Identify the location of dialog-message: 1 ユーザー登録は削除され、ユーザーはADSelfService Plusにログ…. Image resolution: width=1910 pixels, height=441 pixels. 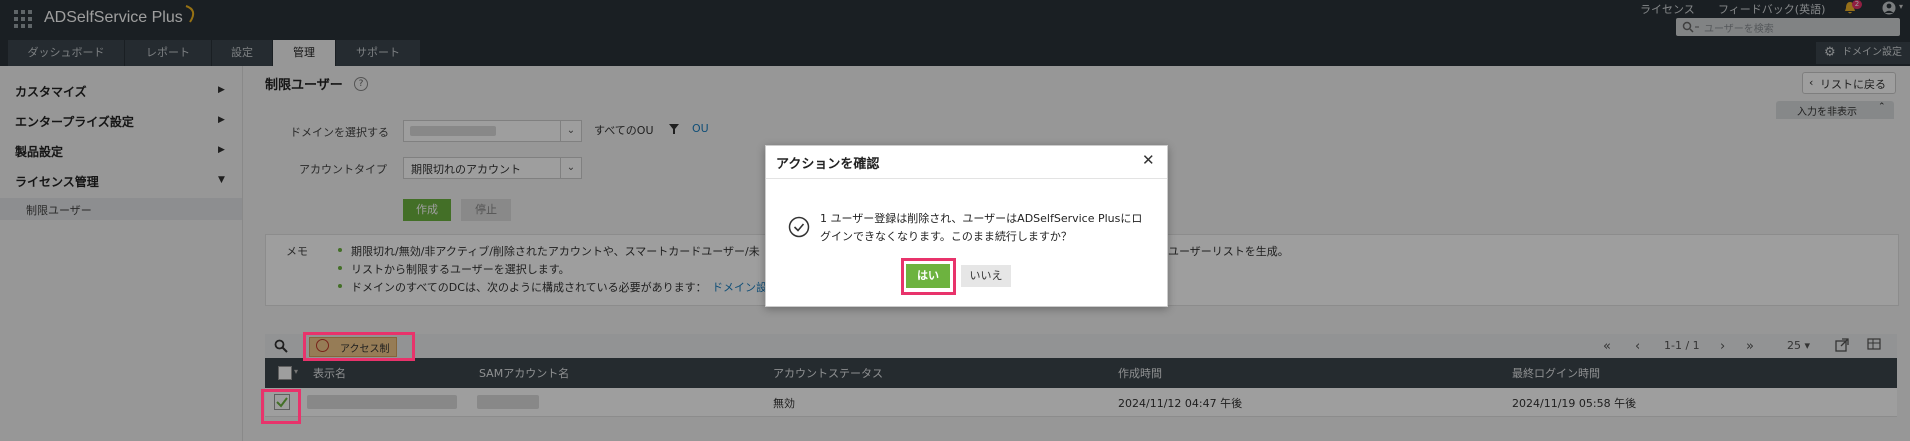
(981, 227).